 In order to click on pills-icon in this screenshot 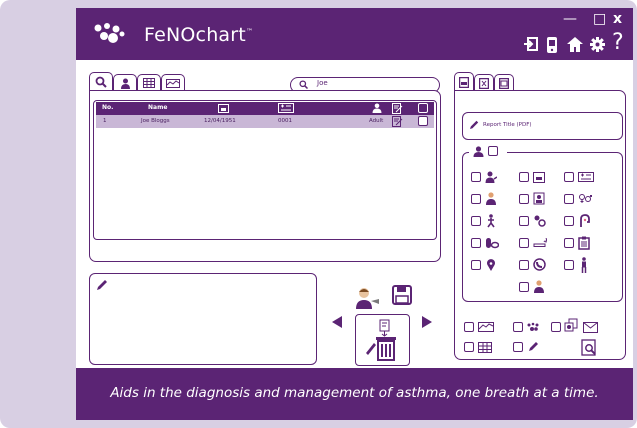, I will do `click(492, 243)`.